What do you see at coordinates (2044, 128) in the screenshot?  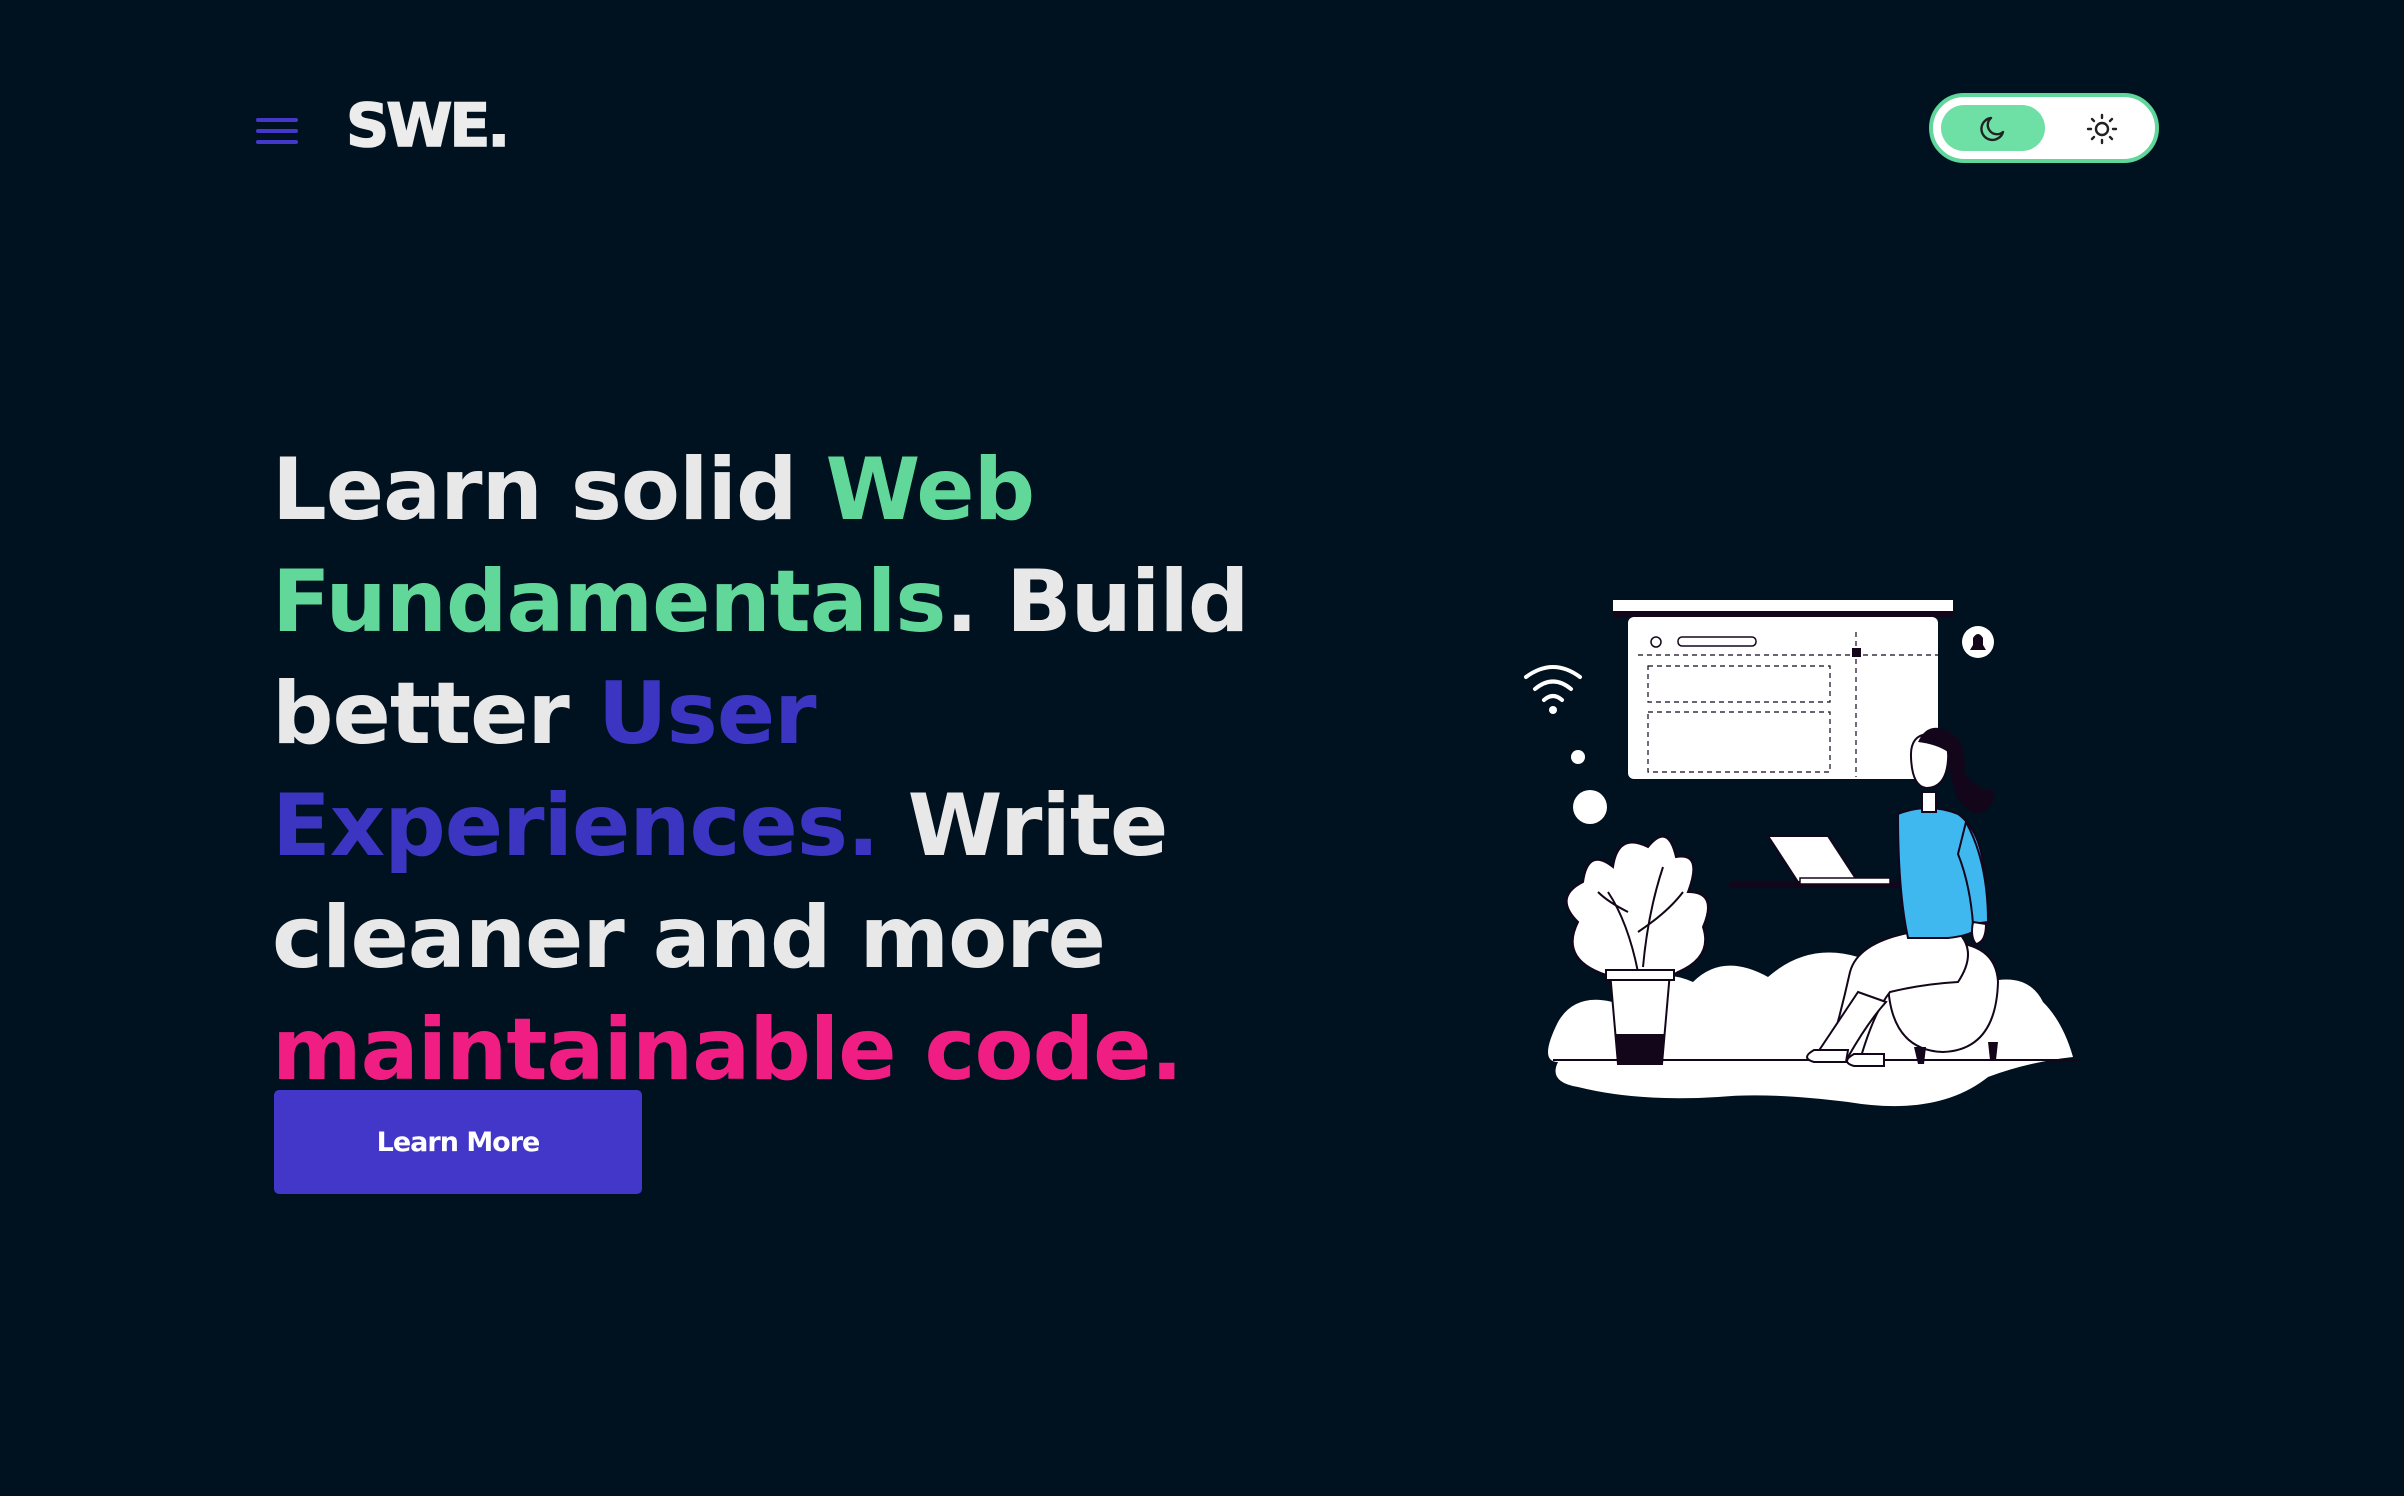 I see `theme-toggle` at bounding box center [2044, 128].